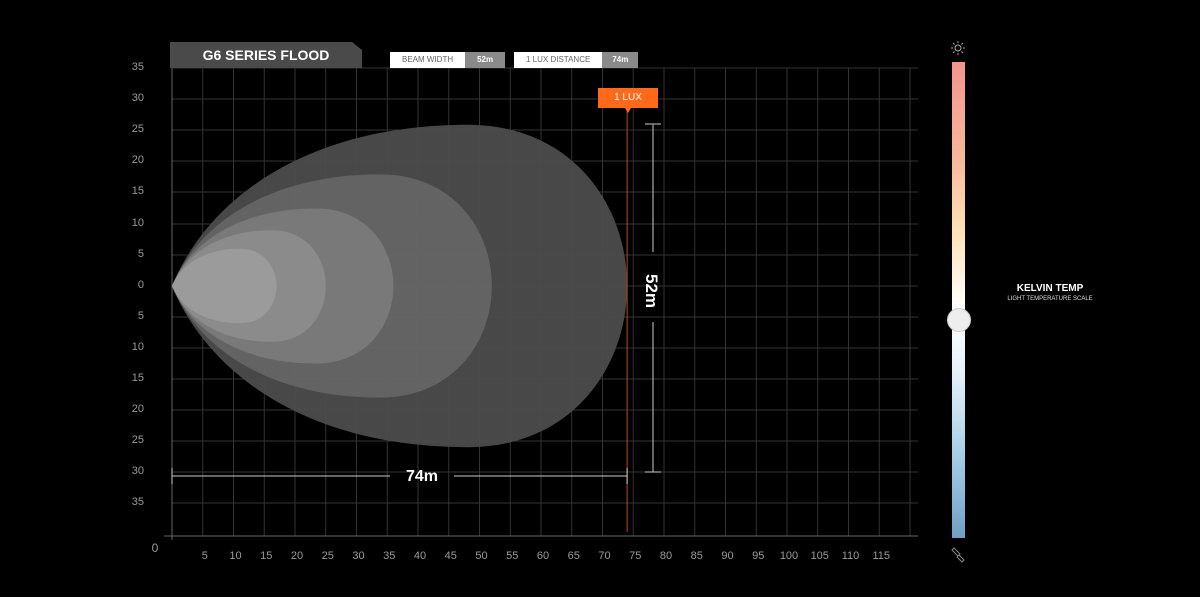  What do you see at coordinates (789, 556) in the screenshot?
I see `x-tick-label: 100` at bounding box center [789, 556].